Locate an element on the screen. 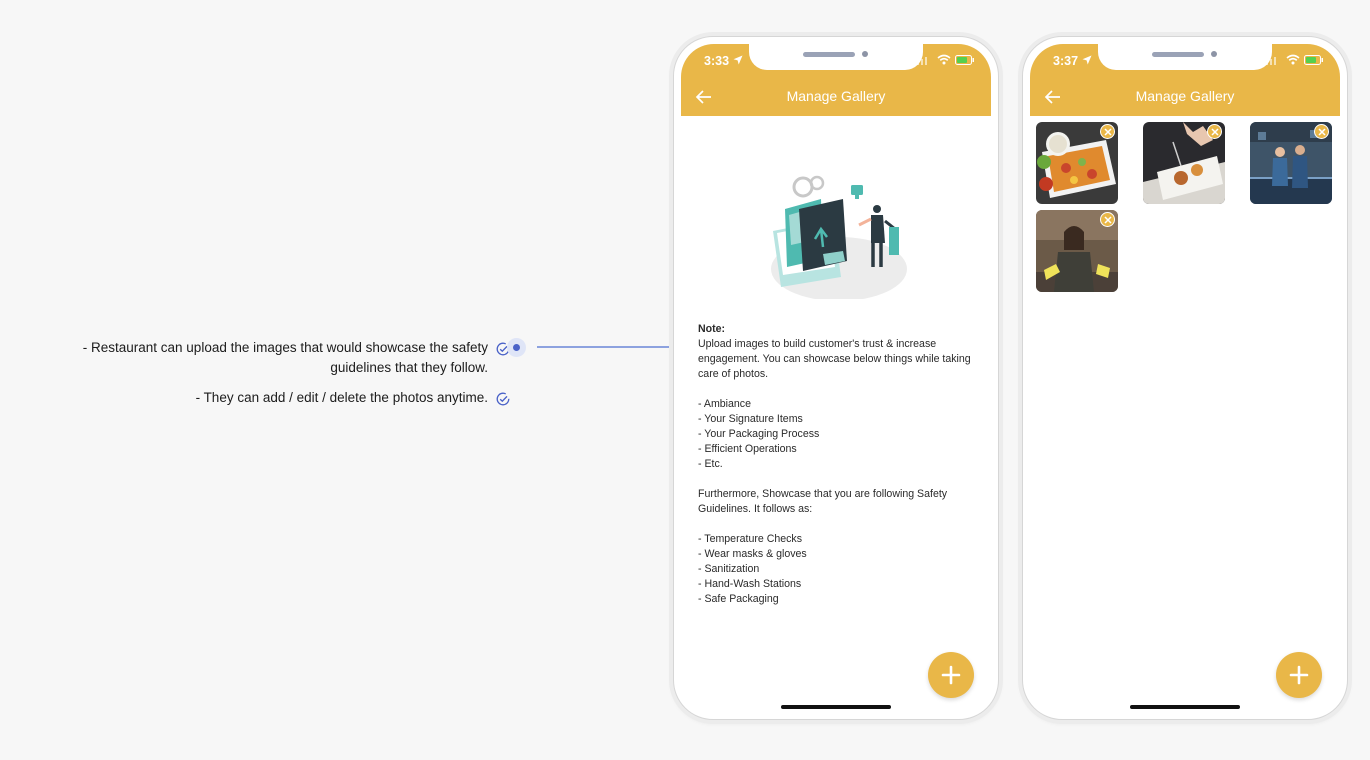 The image size is (1370, 760). status-time: 3:33 is located at coordinates (717, 61).